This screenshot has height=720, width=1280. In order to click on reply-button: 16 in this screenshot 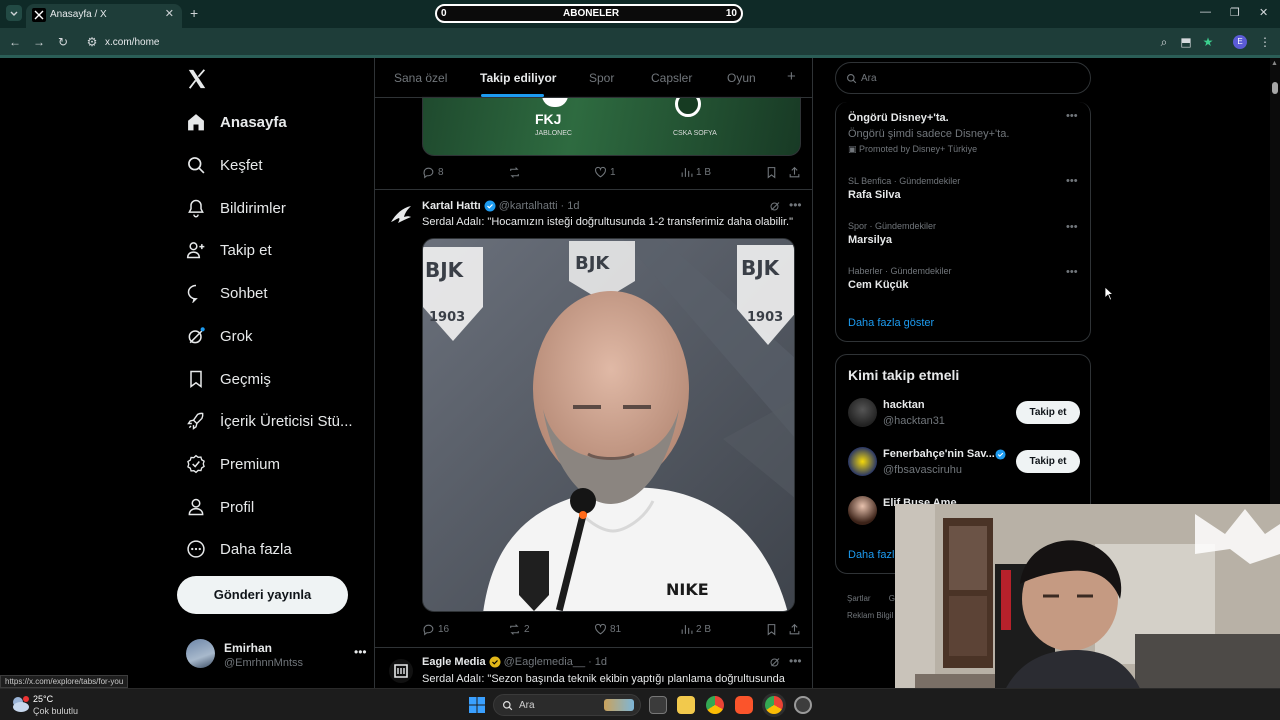, I will do `click(435, 629)`.